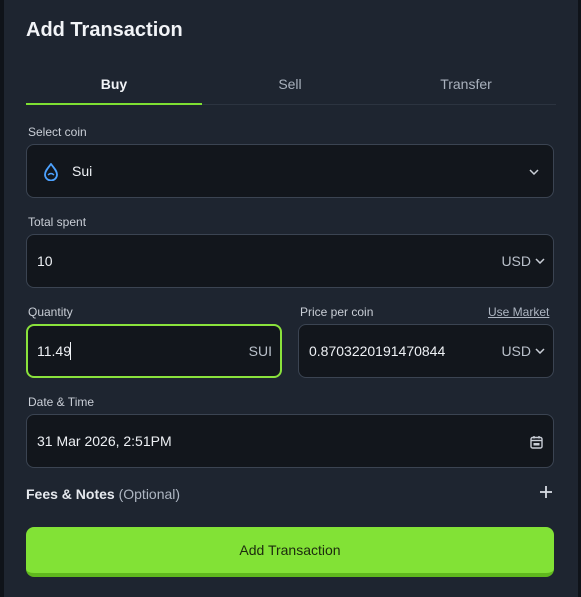 This screenshot has width=581, height=597. What do you see at coordinates (70, 351) in the screenshot?
I see `text-cursor` at bounding box center [70, 351].